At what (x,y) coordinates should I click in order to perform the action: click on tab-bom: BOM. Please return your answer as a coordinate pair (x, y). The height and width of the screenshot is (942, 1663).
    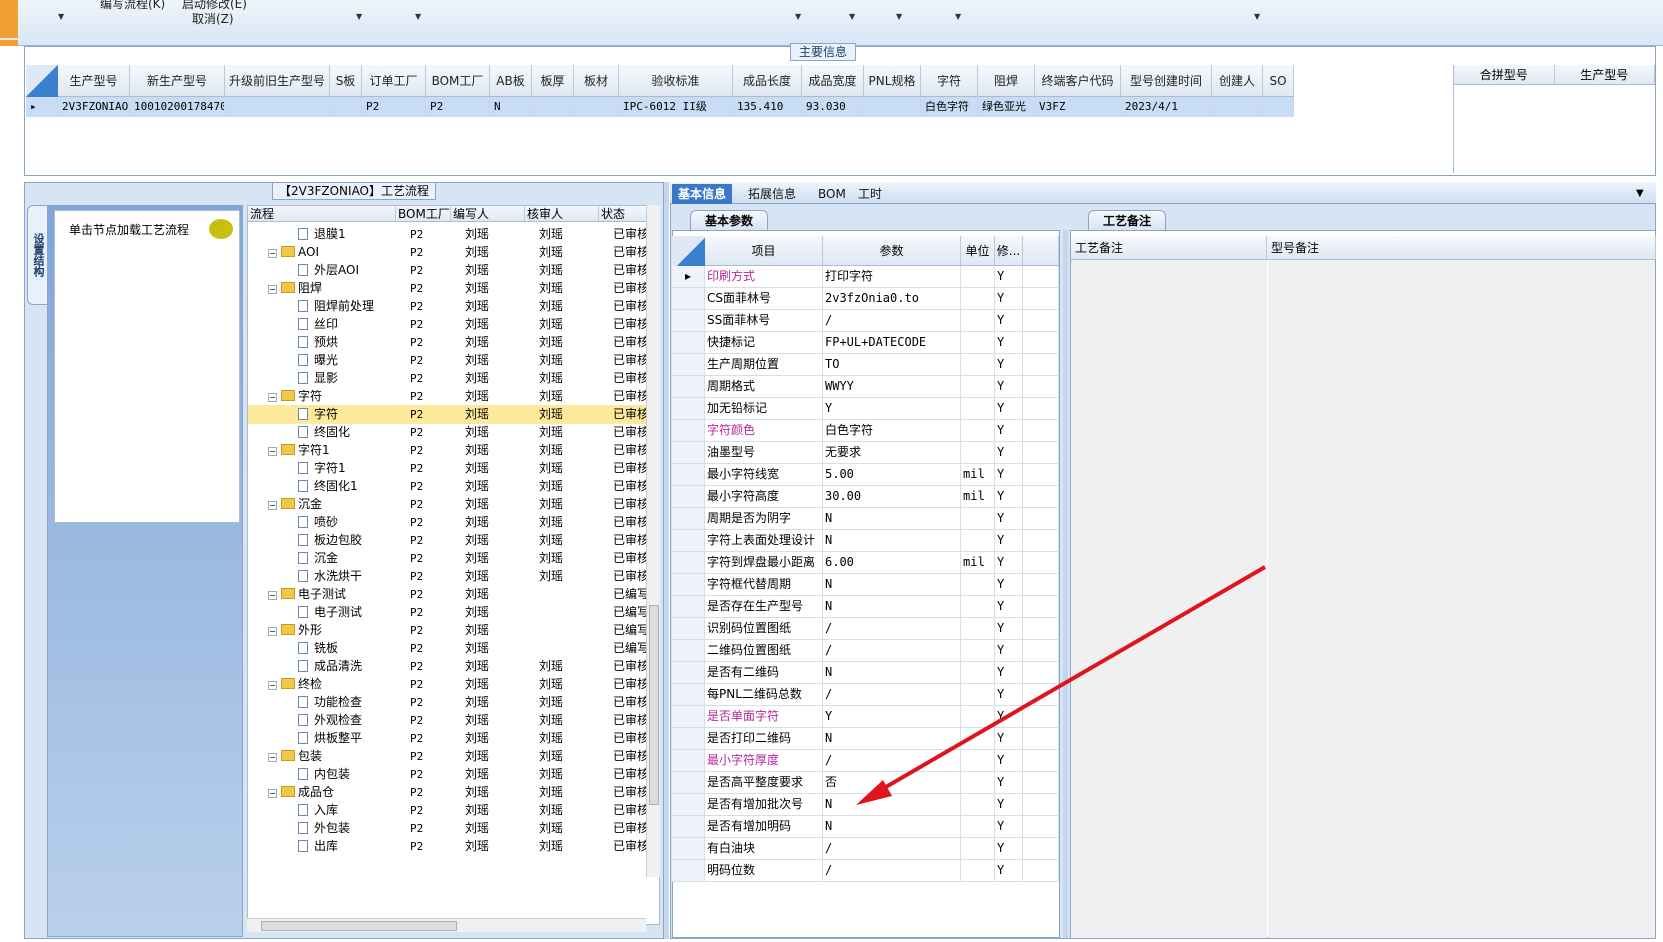
    Looking at the image, I should click on (832, 194).